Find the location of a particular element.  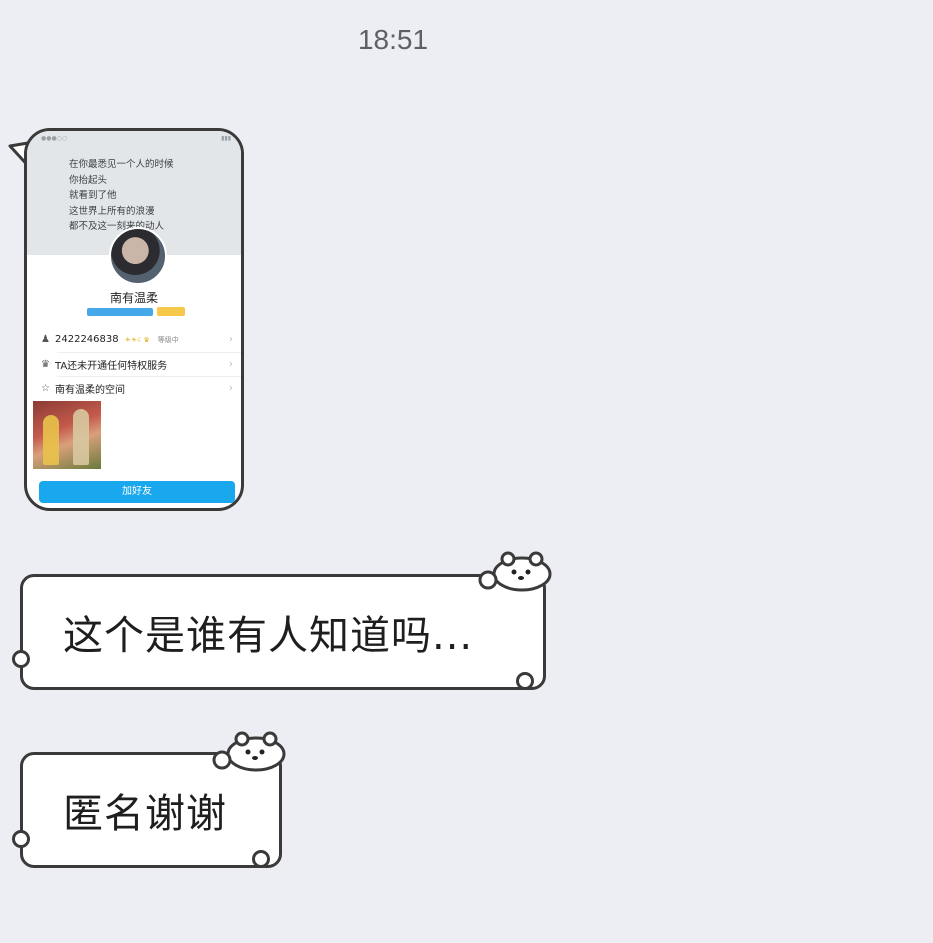

star-icon: ☆ is located at coordinates (45, 388).